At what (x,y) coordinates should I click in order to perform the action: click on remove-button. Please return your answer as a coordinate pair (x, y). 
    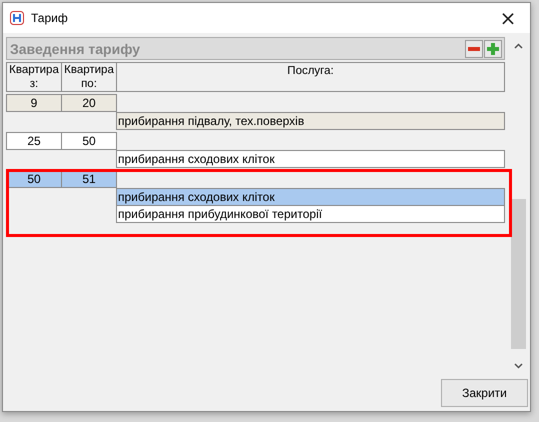
    Looking at the image, I should click on (474, 49).